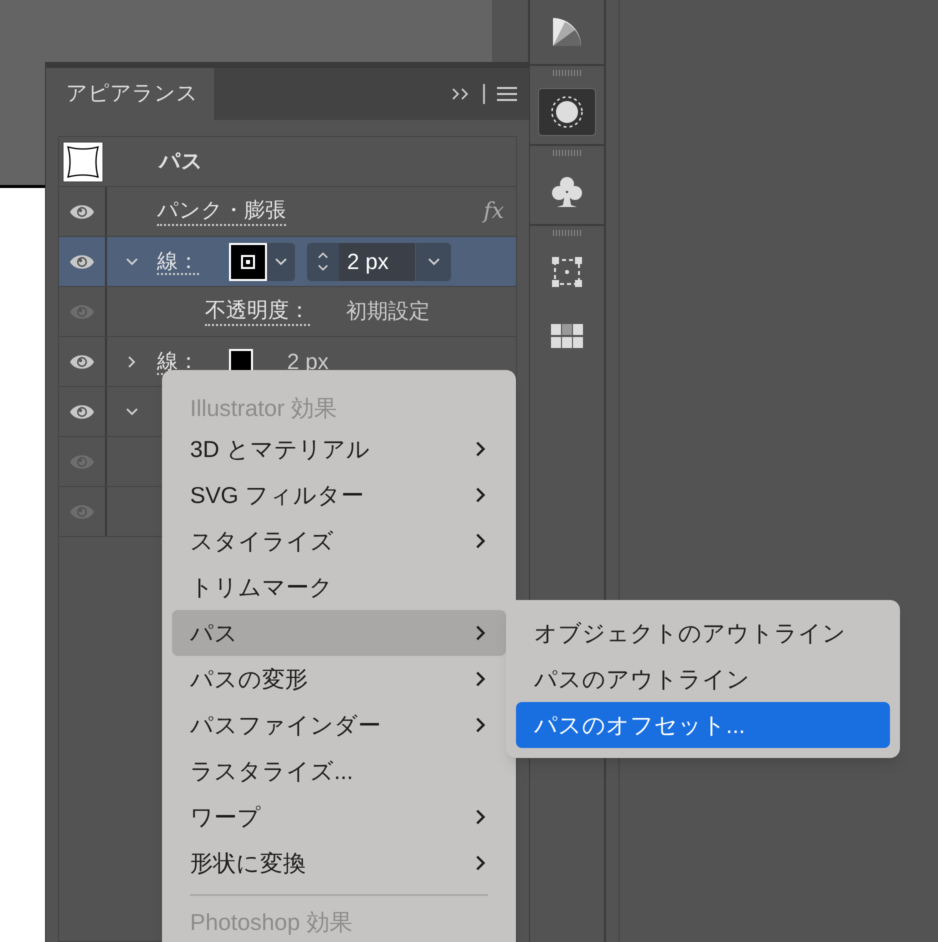  I want to click on stroke-weight-field: 2 px, so click(379, 261).